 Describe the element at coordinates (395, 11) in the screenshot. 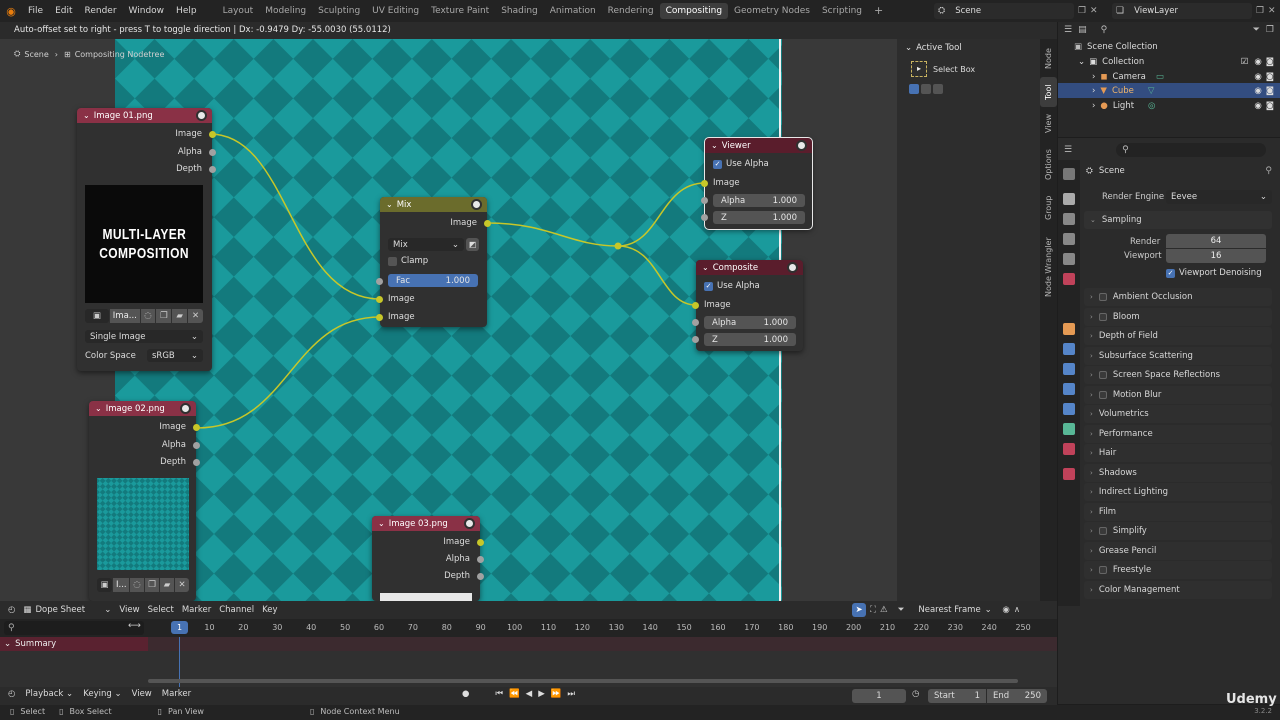

I see `tab-uv-editing: UV Editing` at that location.